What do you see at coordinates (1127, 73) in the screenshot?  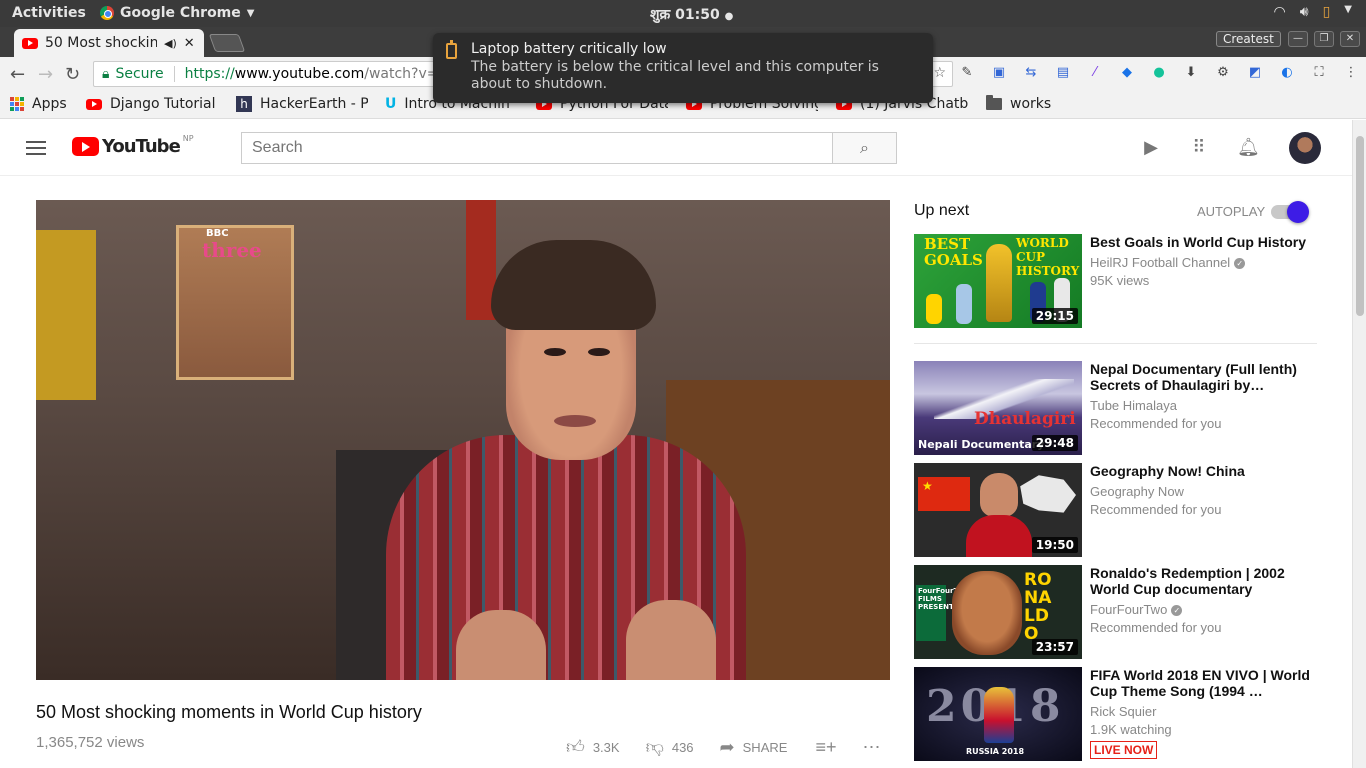 I see `extension-blue-icon: ◆` at bounding box center [1127, 73].